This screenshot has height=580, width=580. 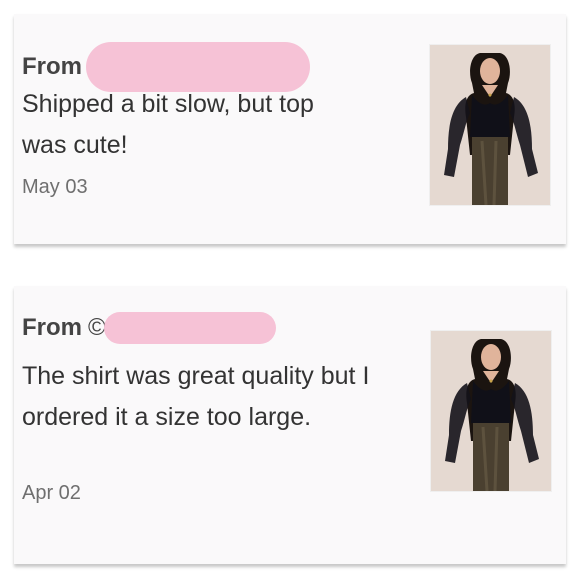 I want to click on review-author-row: From ©, so click(x=149, y=328).